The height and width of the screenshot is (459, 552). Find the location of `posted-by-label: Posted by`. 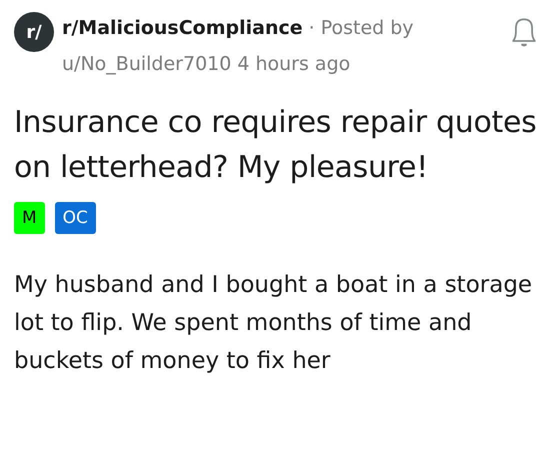

posted-by-label: Posted by is located at coordinates (367, 28).